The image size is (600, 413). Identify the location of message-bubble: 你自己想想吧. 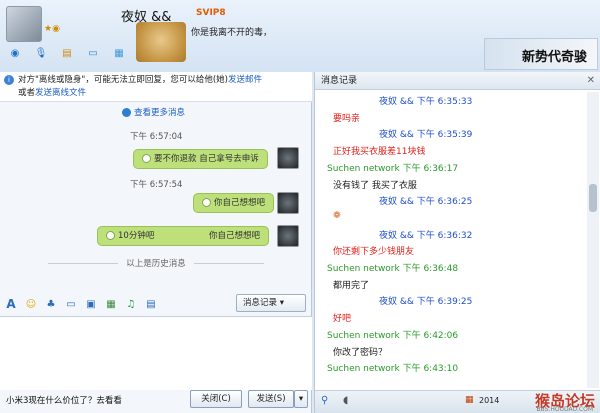
(234, 203).